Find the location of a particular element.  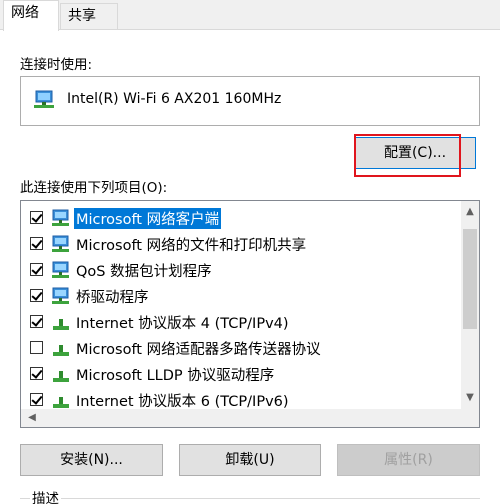

tab-sharing: 共享 is located at coordinates (89, 16).